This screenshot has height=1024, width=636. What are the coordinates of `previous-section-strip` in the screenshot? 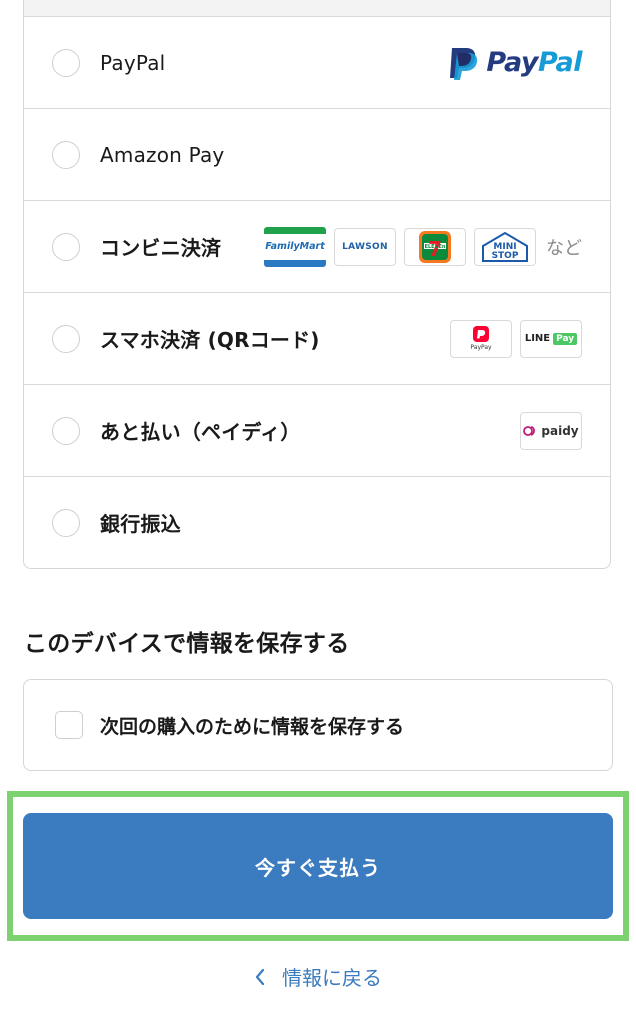 It's located at (317, 8).